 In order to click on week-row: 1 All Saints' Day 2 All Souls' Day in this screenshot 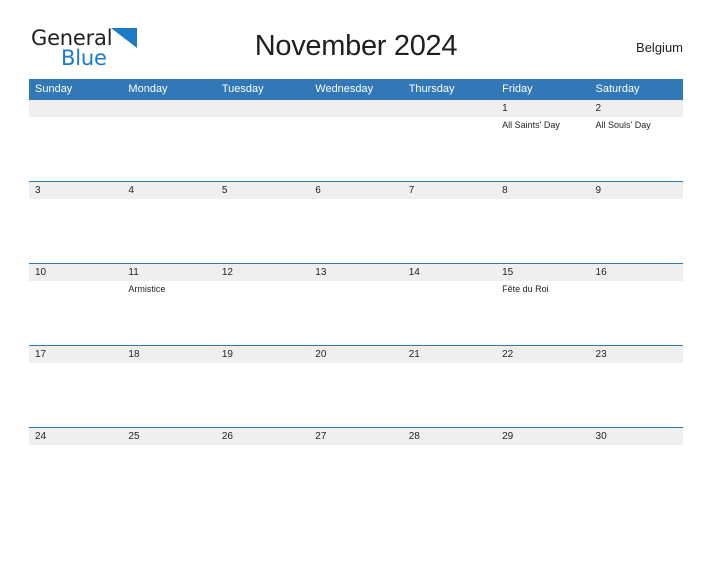, I will do `click(356, 141)`.